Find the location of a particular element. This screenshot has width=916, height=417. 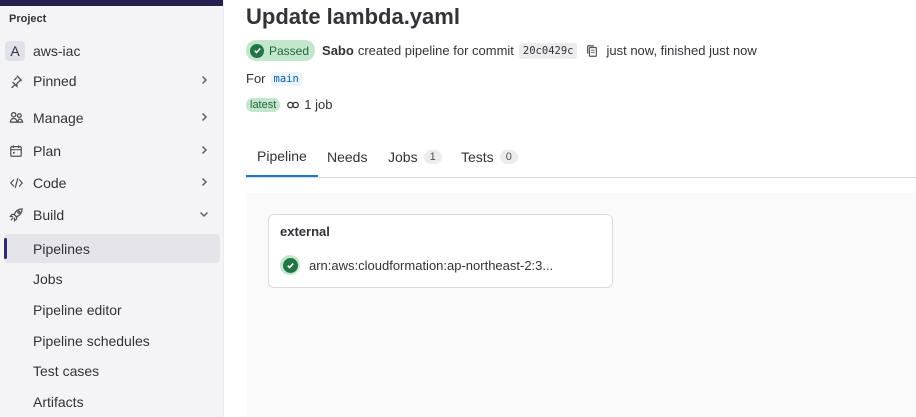

sidebar-subitem-pipeline-schedules: Pipeline schedules is located at coordinates (112, 340).